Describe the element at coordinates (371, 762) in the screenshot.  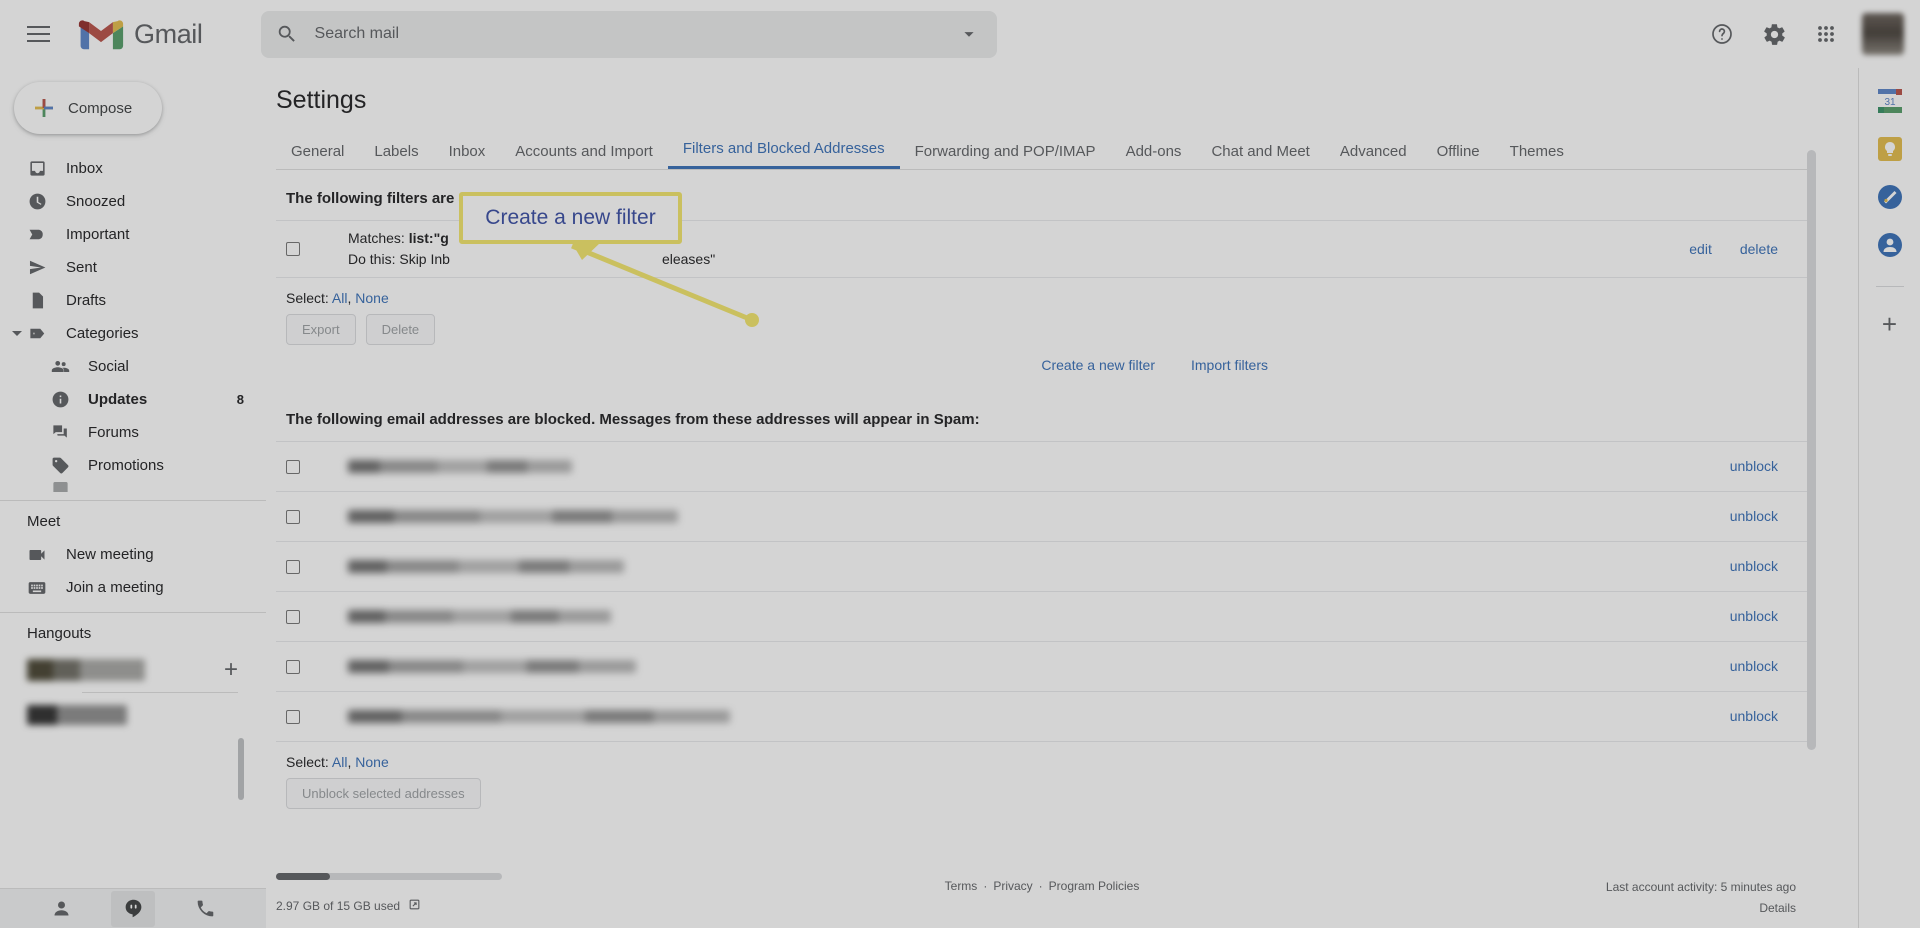
I see `blocked-select-none-link: None` at that location.